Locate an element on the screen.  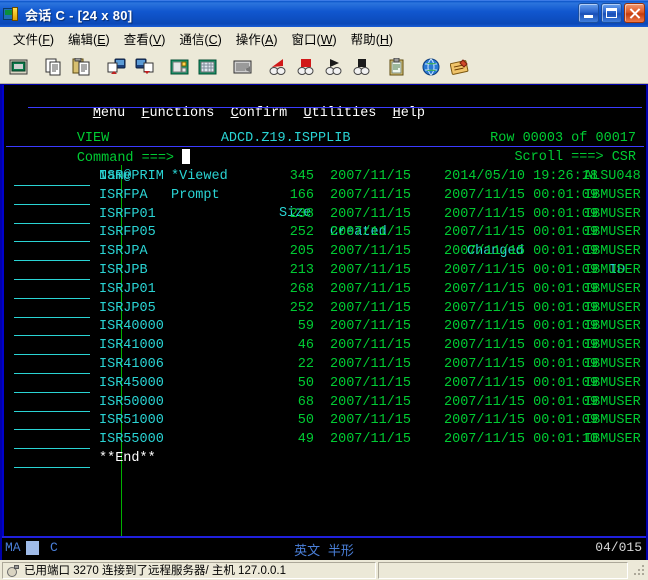
member-size: 268 is located at coordinates (301, 289).